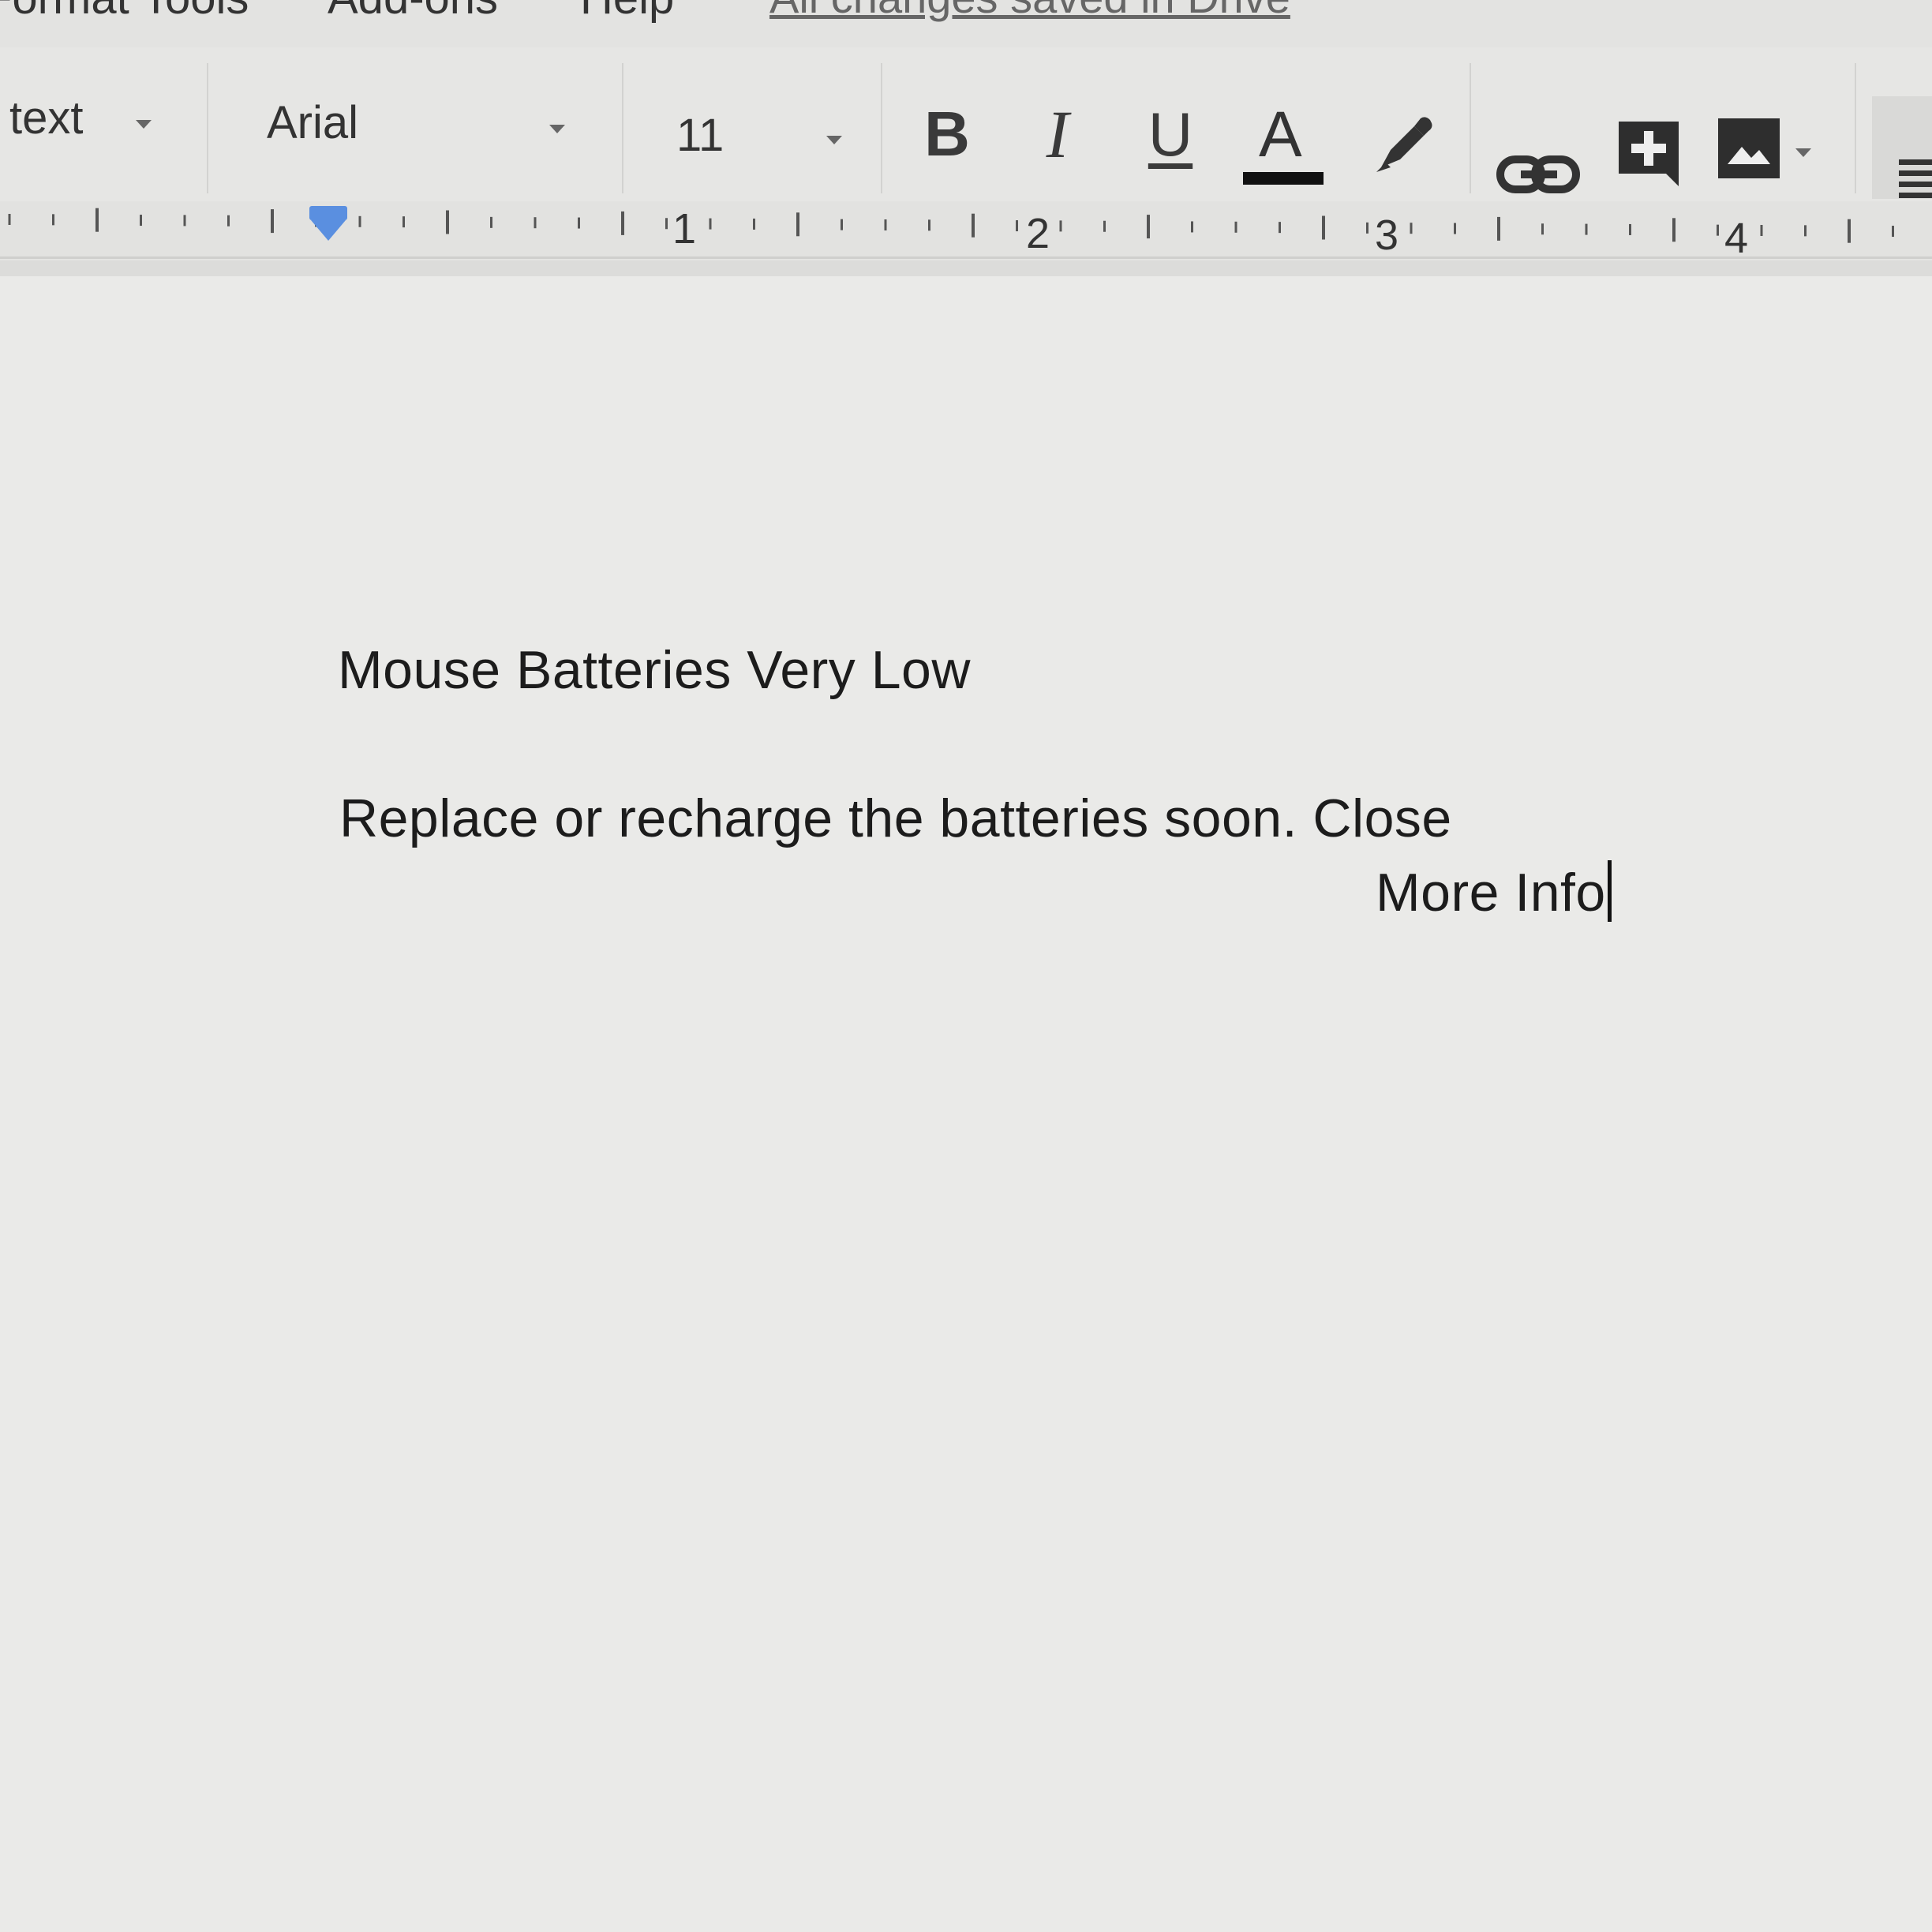  What do you see at coordinates (1029, 11) in the screenshot?
I see `save-status-link: All changes saved in Drive` at bounding box center [1029, 11].